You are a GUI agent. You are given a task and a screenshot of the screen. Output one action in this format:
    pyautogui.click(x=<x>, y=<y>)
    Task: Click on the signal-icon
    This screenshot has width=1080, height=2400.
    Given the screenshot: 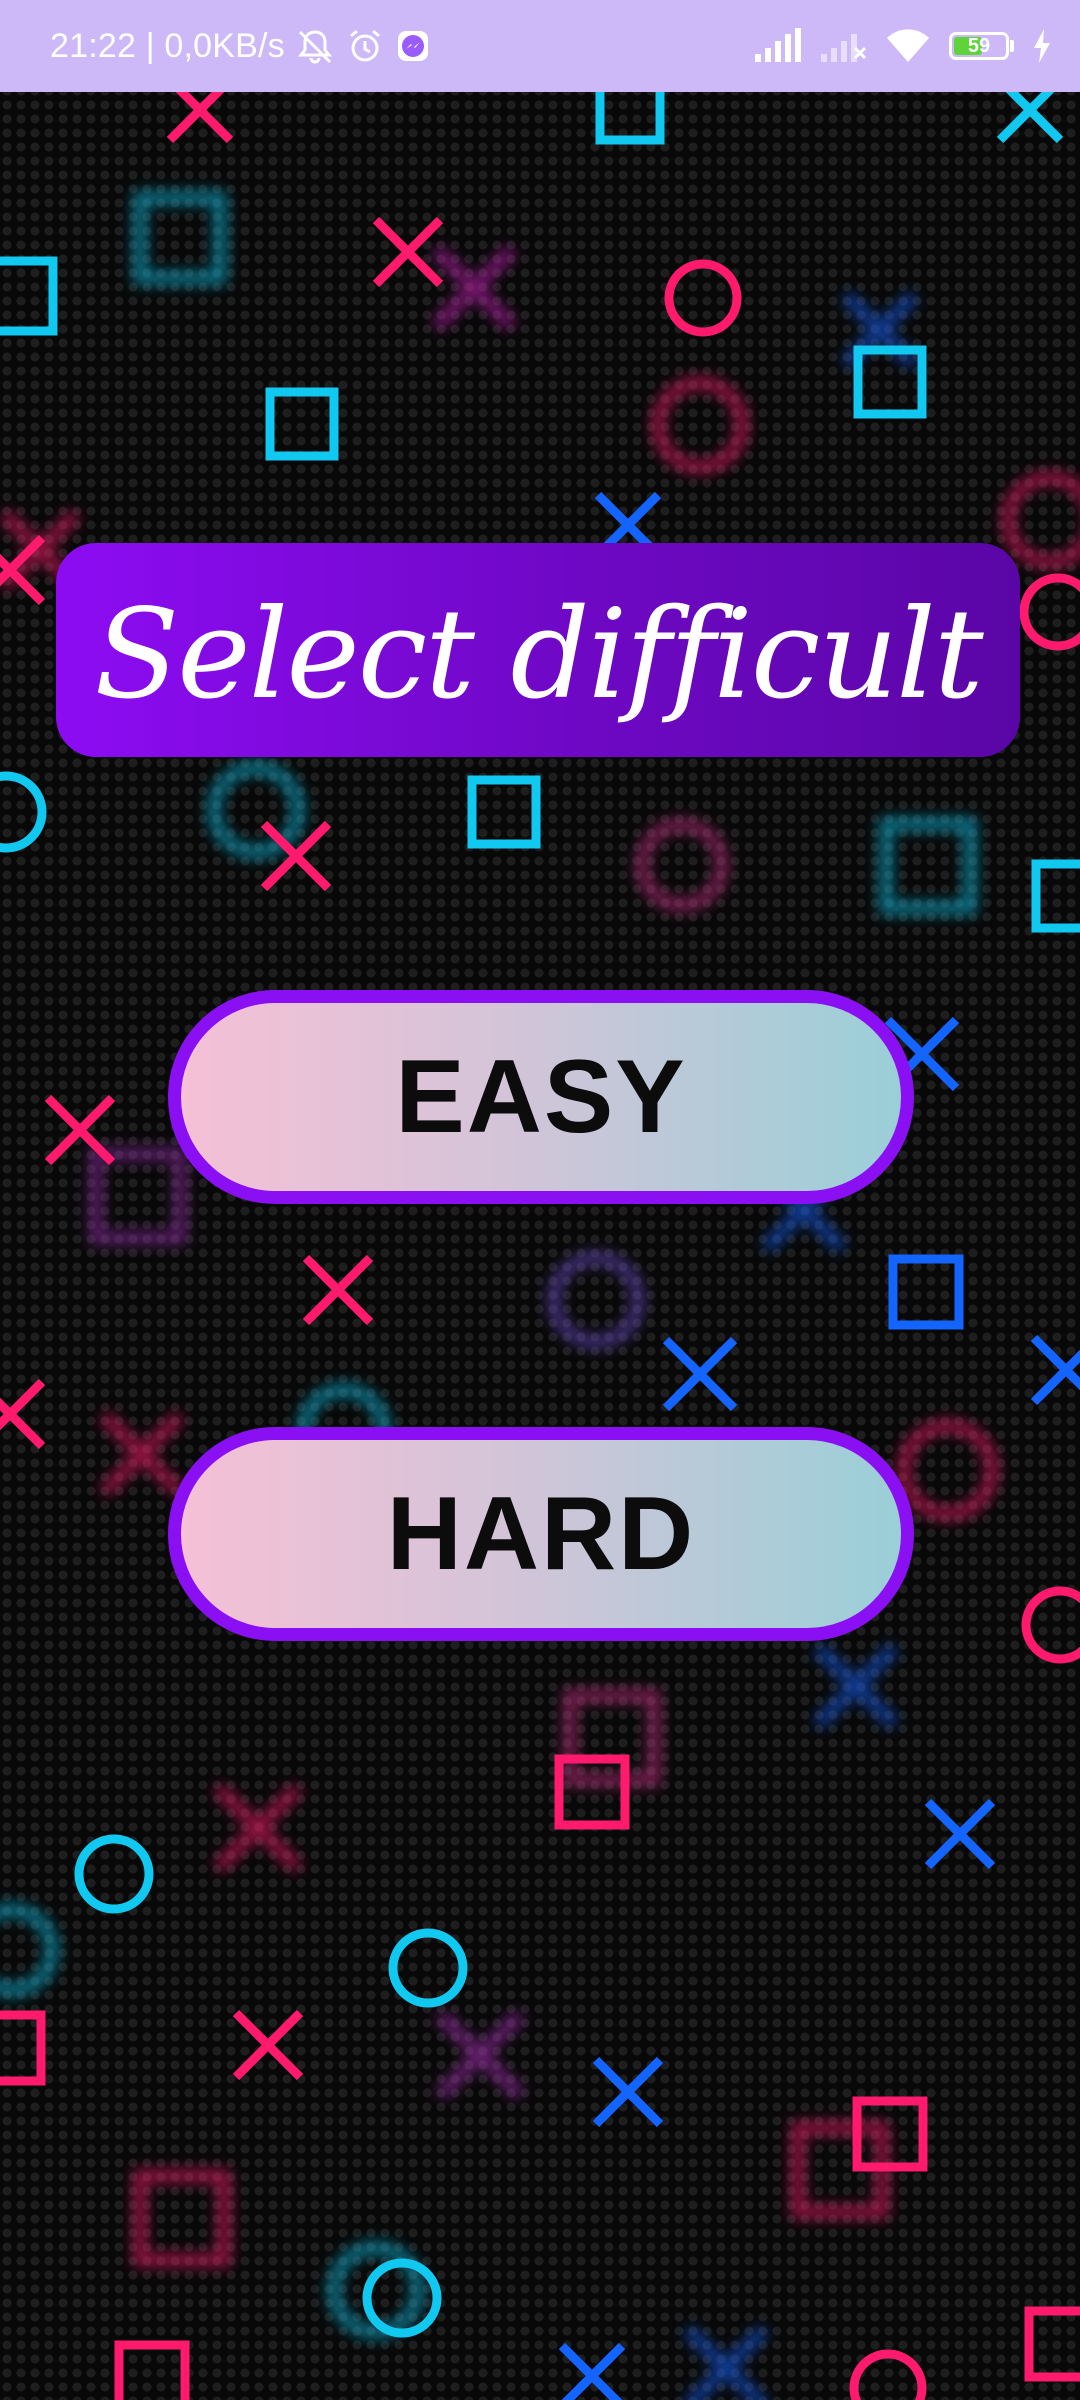 What is the action you would take?
    pyautogui.click(x=777, y=46)
    